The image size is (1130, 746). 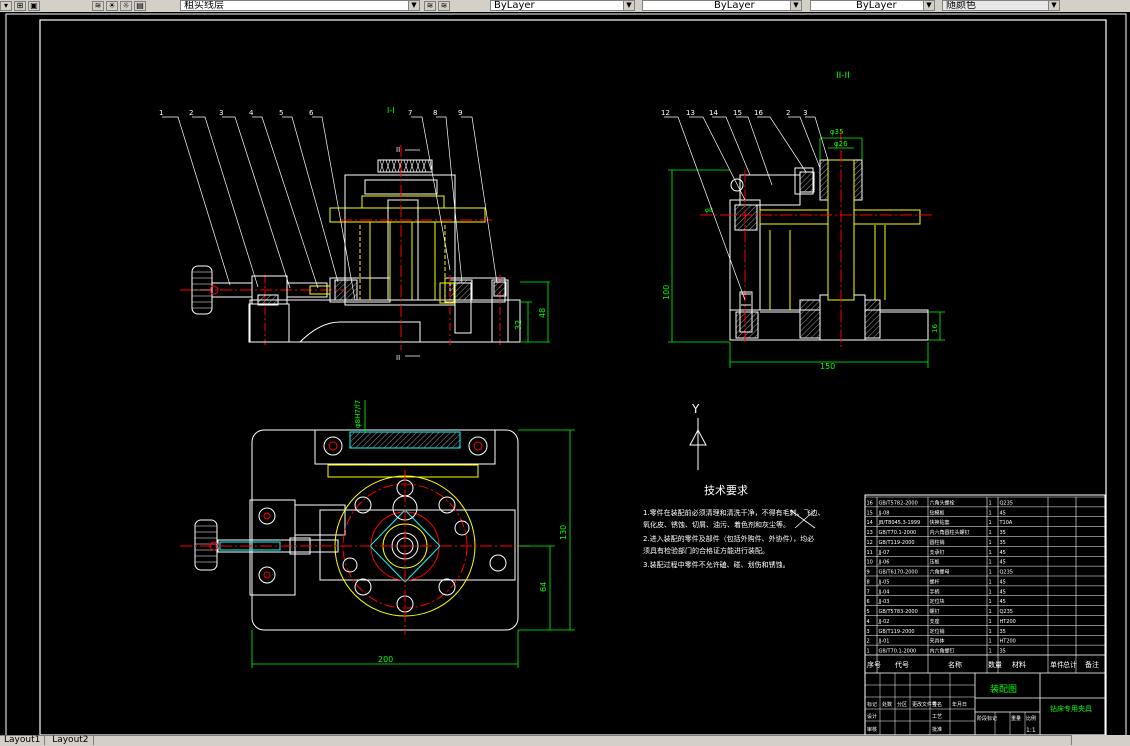 What do you see at coordinates (728, 538) in the screenshot?
I see `tech-note-3: 2.进入装配的零件及部件（包括外购件、外协件），均必` at bounding box center [728, 538].